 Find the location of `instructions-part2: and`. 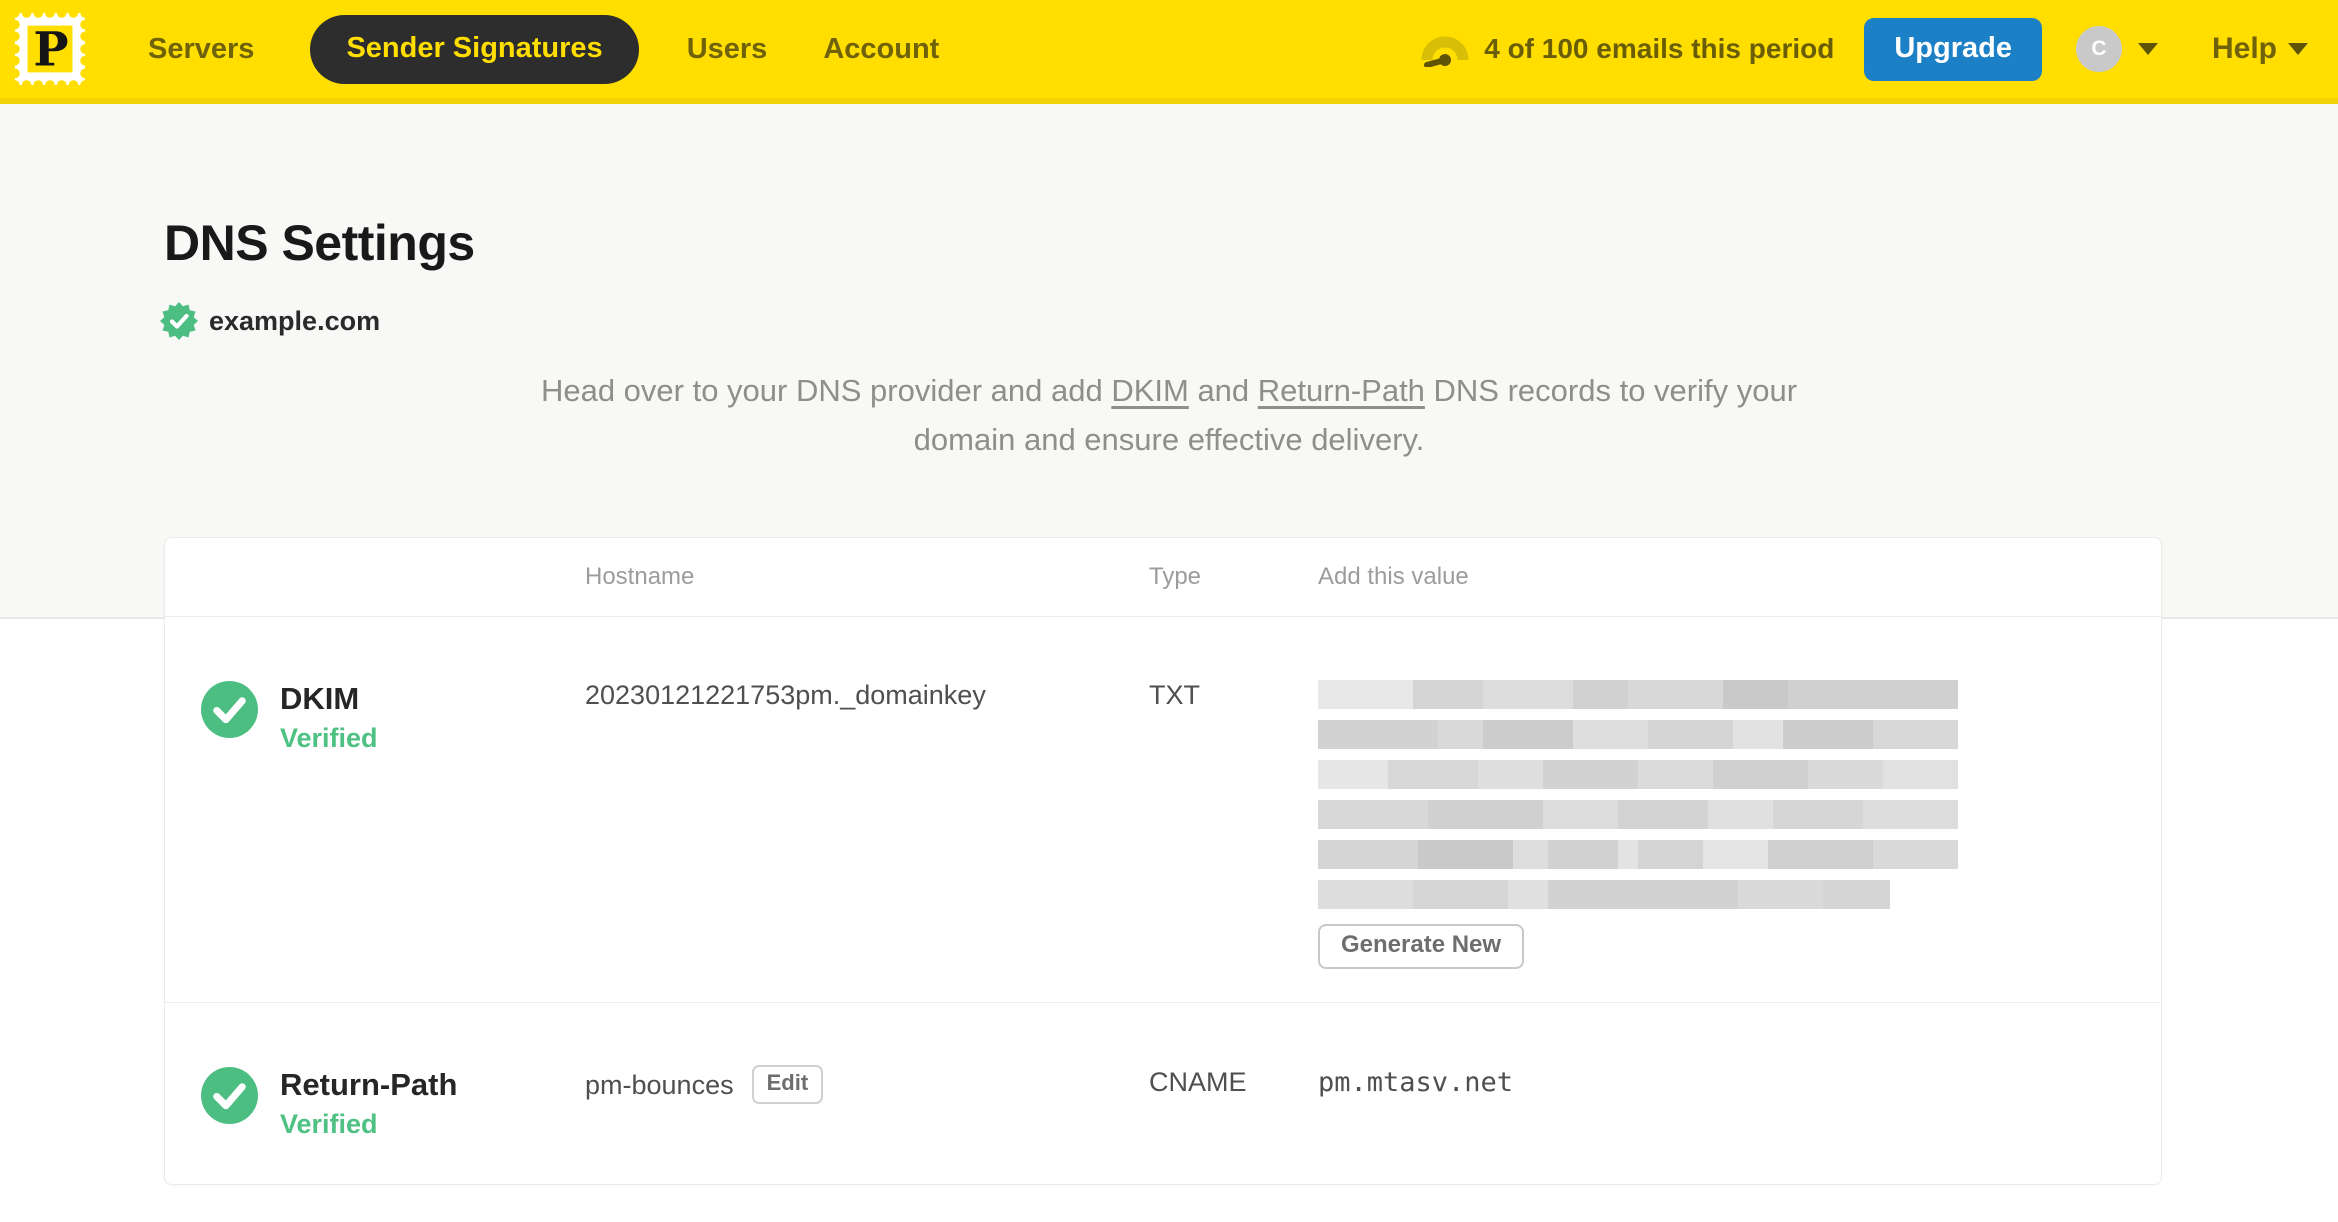

instructions-part2: and is located at coordinates (1223, 390).